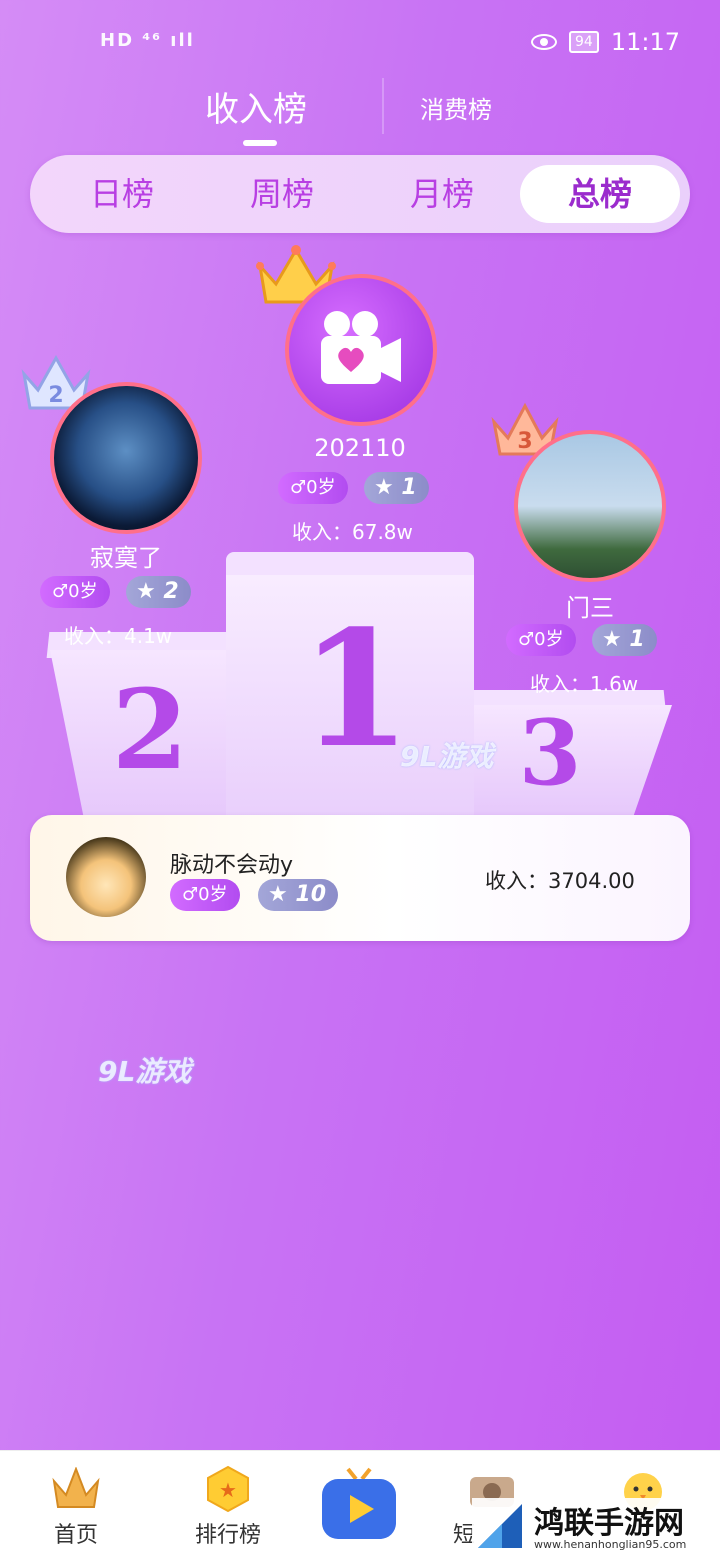 Image resolution: width=720 pixels, height=1560 pixels. What do you see at coordinates (442, 194) in the screenshot?
I see `tab-monthly: 月榜` at bounding box center [442, 194].